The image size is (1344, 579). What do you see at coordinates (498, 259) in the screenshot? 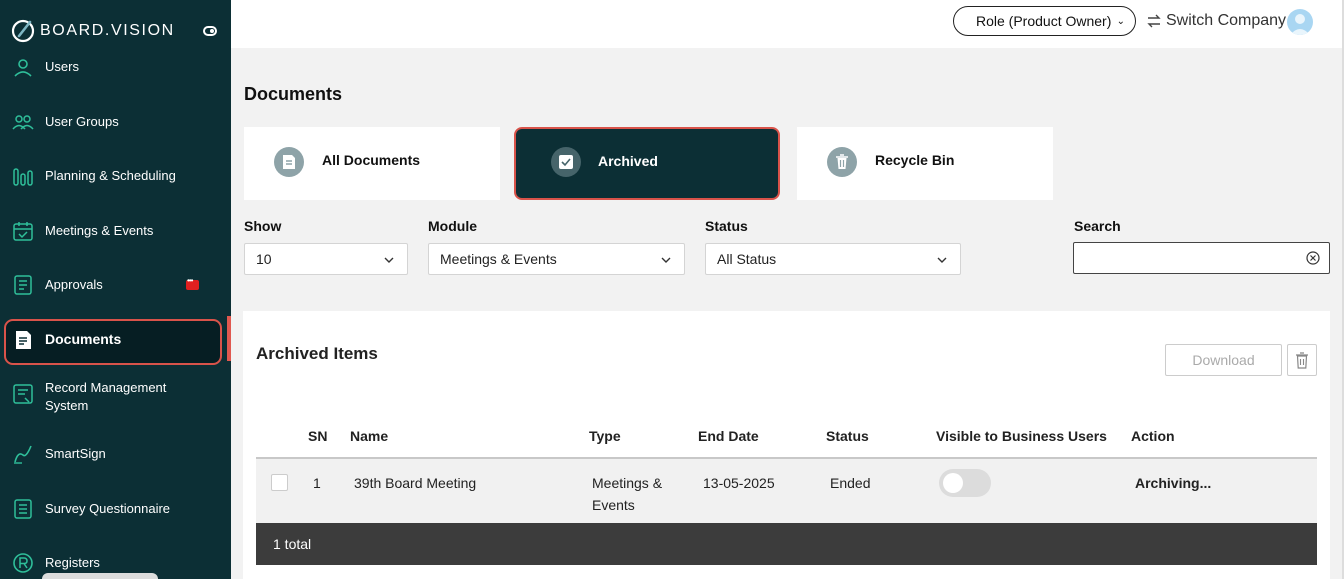
I see `module-value: Meetings & Events` at bounding box center [498, 259].